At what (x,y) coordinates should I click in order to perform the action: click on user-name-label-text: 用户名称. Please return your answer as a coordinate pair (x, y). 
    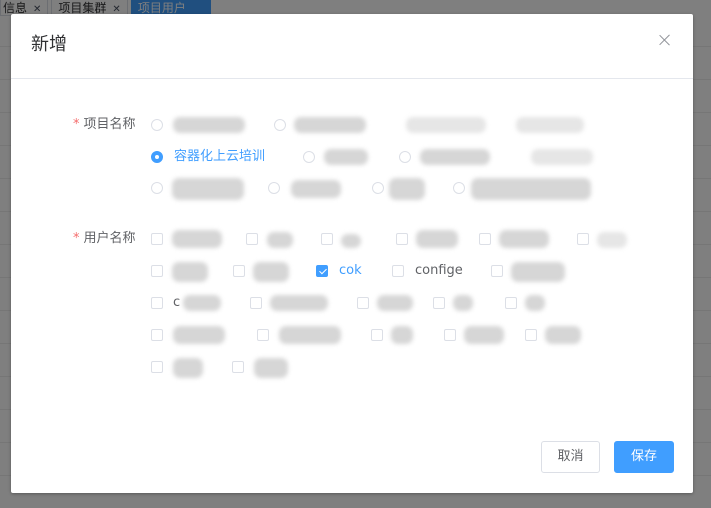
    Looking at the image, I should click on (109, 238).